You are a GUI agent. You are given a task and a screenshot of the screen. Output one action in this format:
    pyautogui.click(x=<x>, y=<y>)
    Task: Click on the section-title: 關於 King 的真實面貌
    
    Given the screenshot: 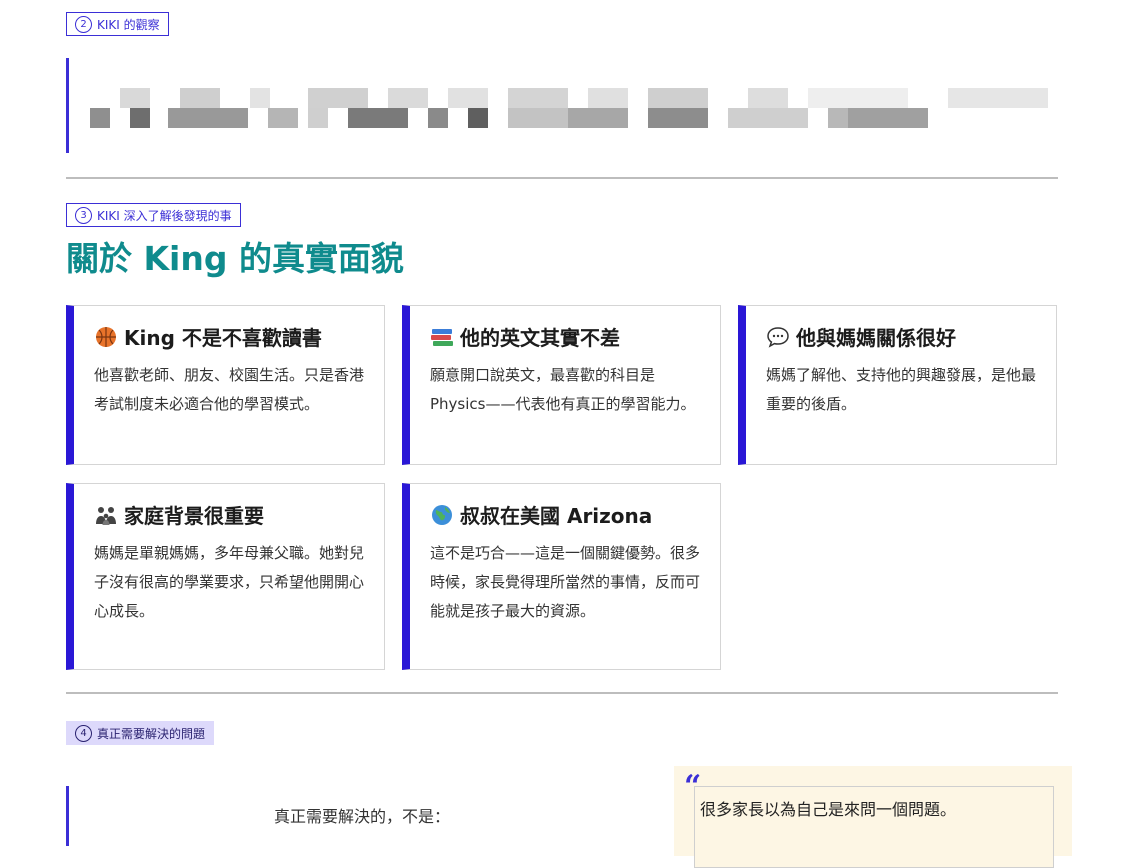 What is the action you would take?
    pyautogui.click(x=235, y=258)
    